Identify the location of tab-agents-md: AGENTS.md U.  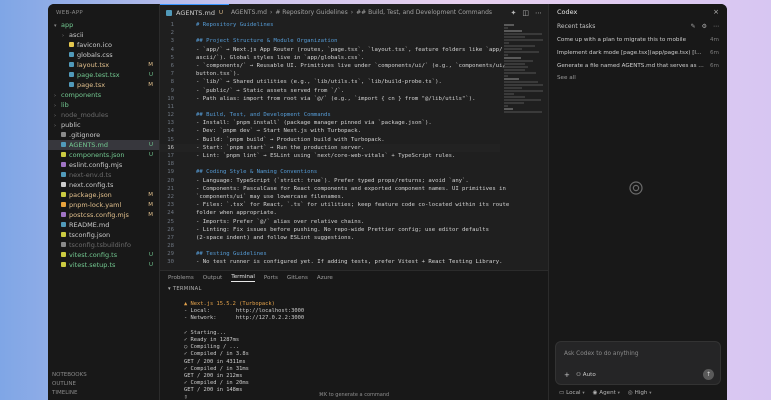
(194, 12).